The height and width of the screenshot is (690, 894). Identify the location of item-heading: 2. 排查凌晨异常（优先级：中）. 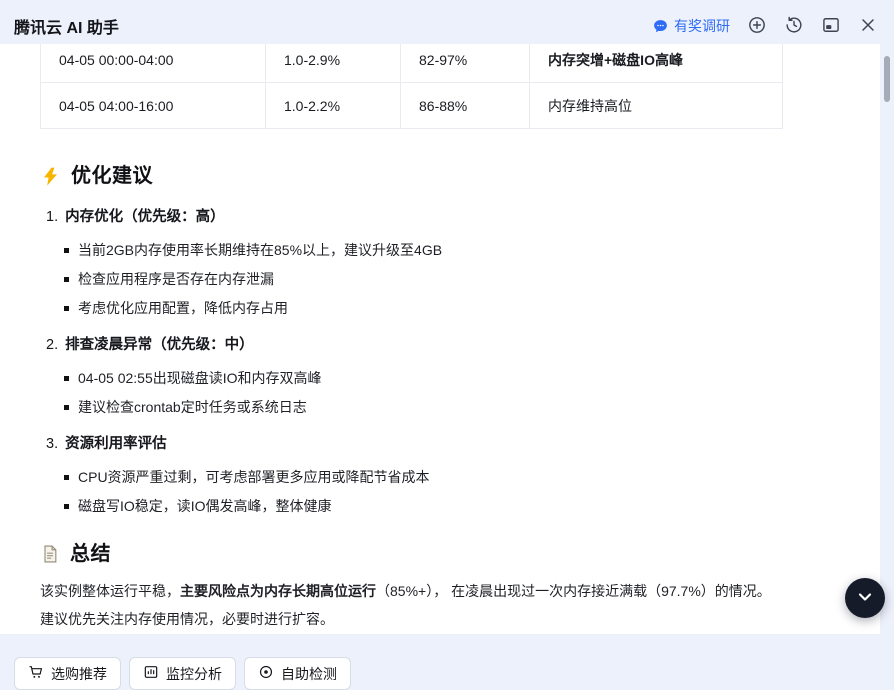
(440, 347).